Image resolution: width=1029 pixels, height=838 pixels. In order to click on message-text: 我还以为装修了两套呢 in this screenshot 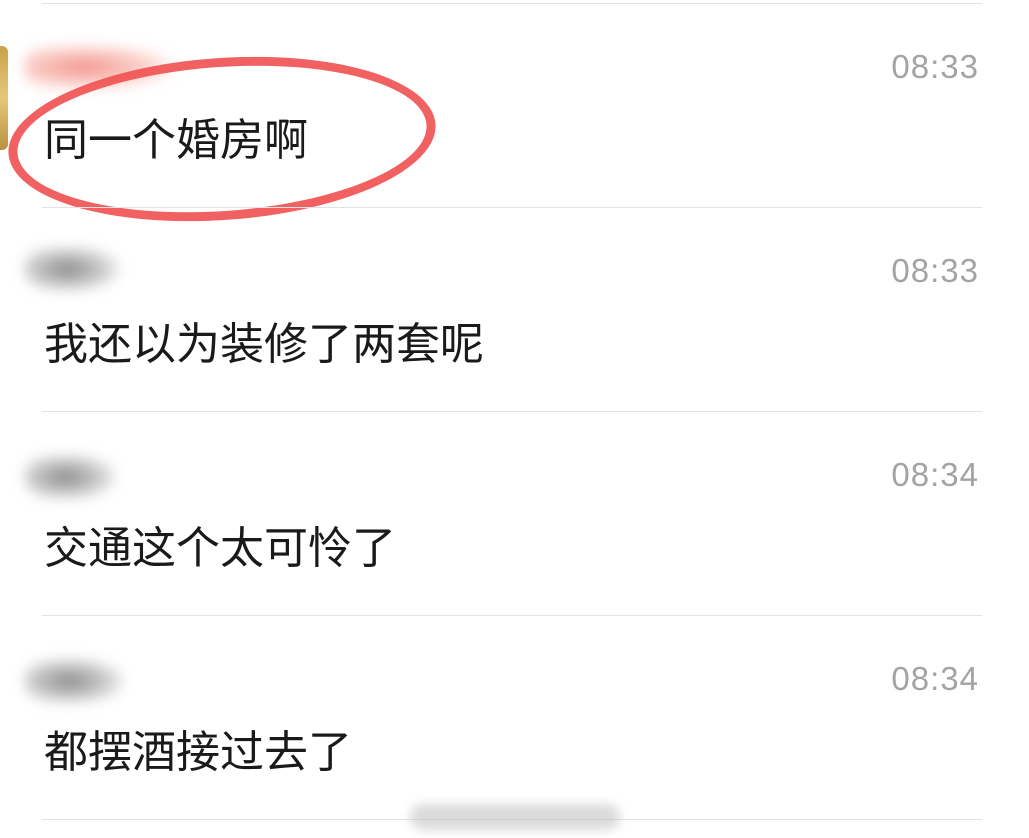, I will do `click(264, 344)`.